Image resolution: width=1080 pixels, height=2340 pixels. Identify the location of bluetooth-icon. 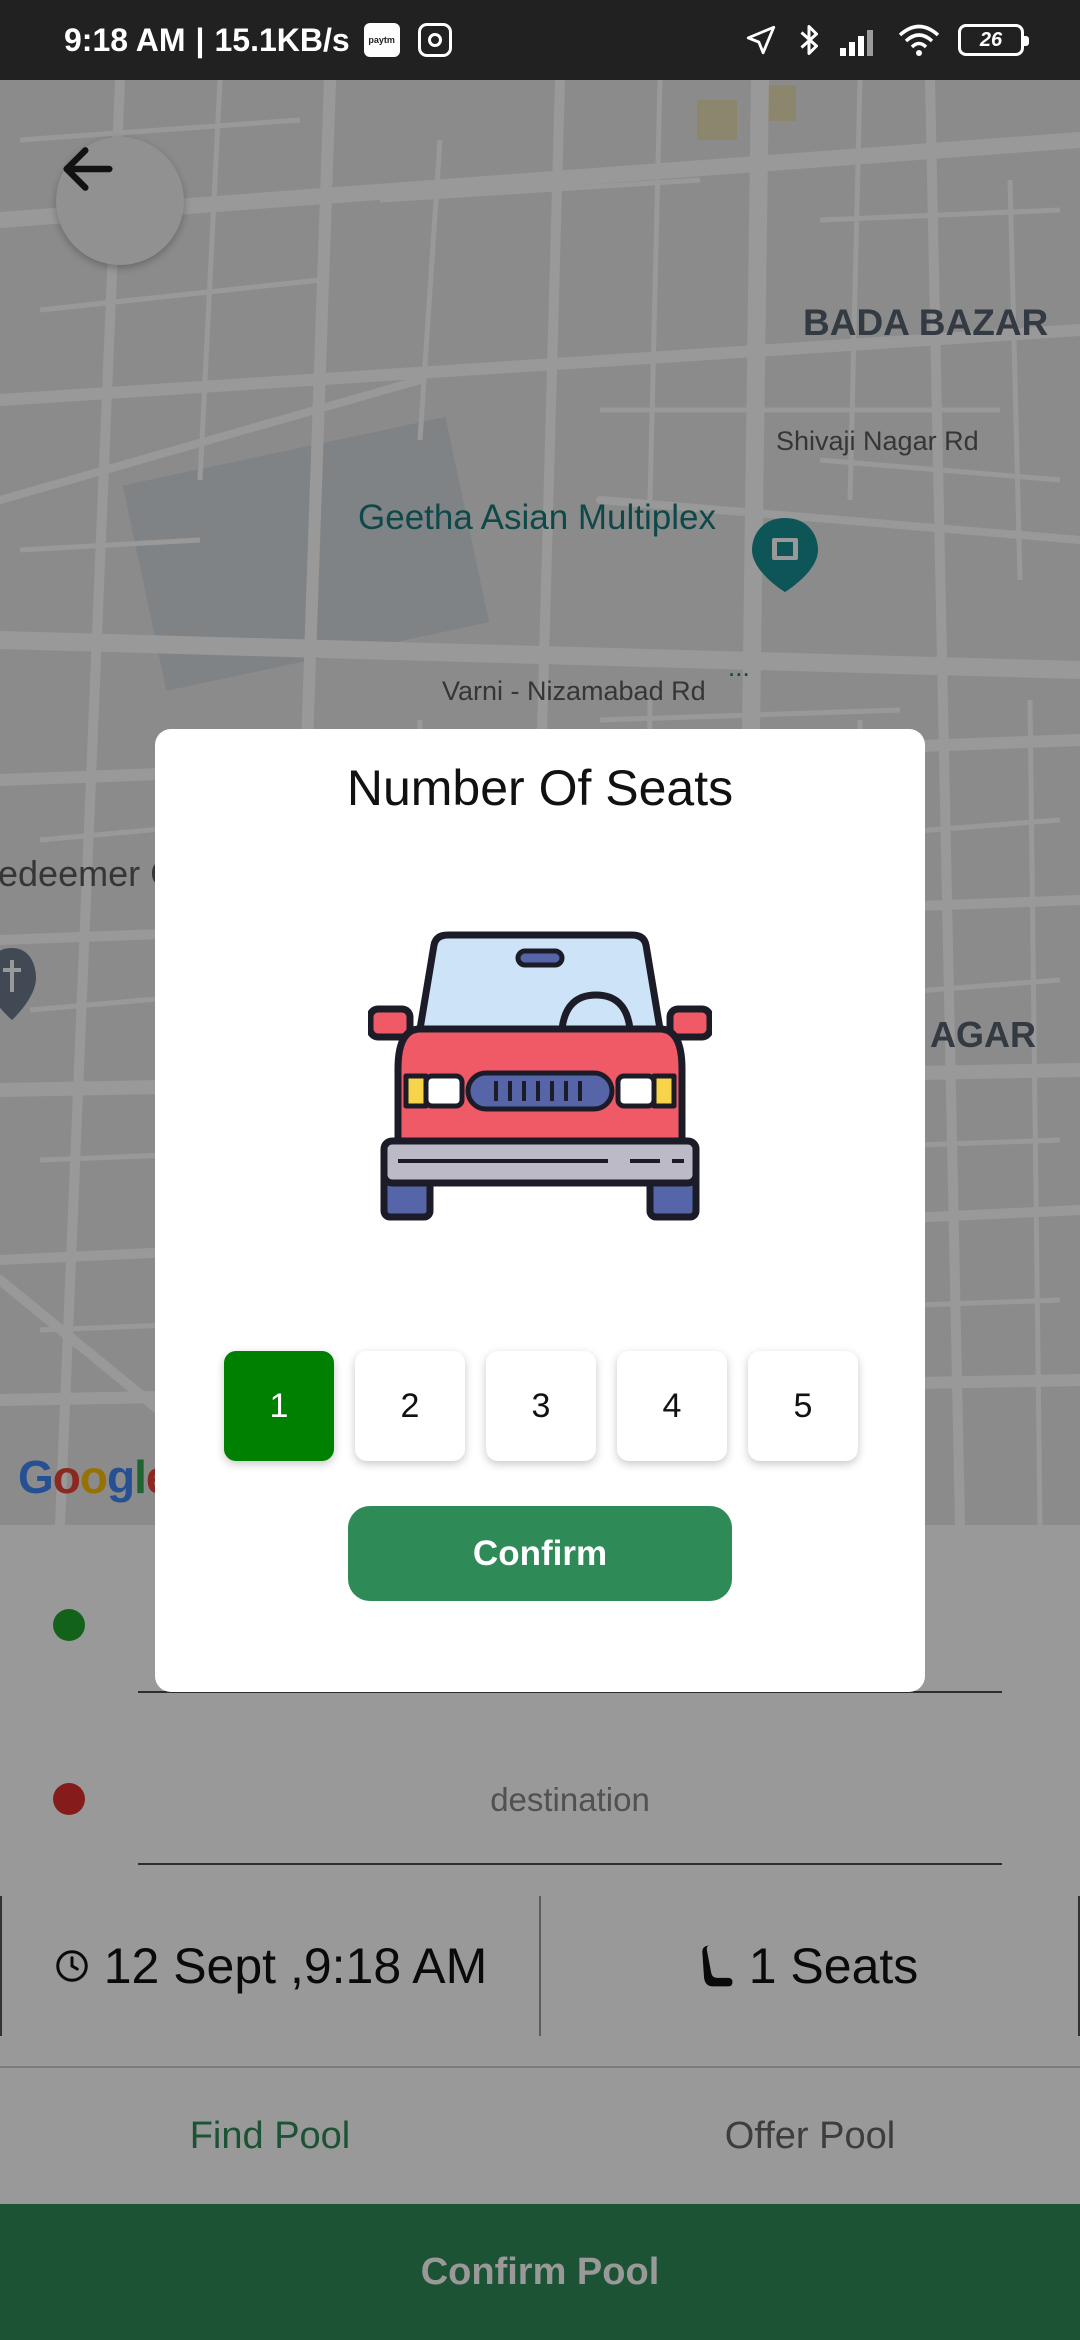
(809, 40).